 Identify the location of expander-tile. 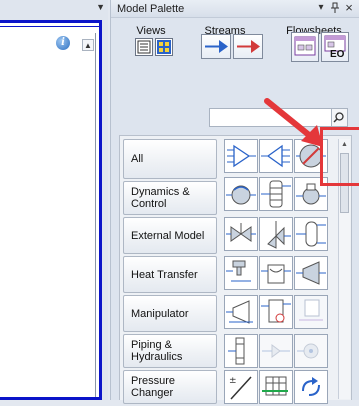
(311, 273).